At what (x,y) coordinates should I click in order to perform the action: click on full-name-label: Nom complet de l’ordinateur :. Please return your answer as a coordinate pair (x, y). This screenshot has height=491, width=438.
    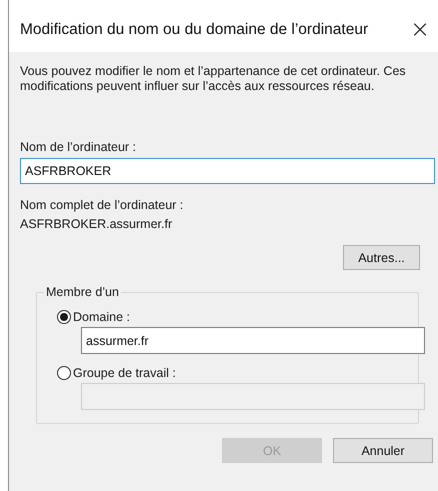
    Looking at the image, I should click on (102, 205).